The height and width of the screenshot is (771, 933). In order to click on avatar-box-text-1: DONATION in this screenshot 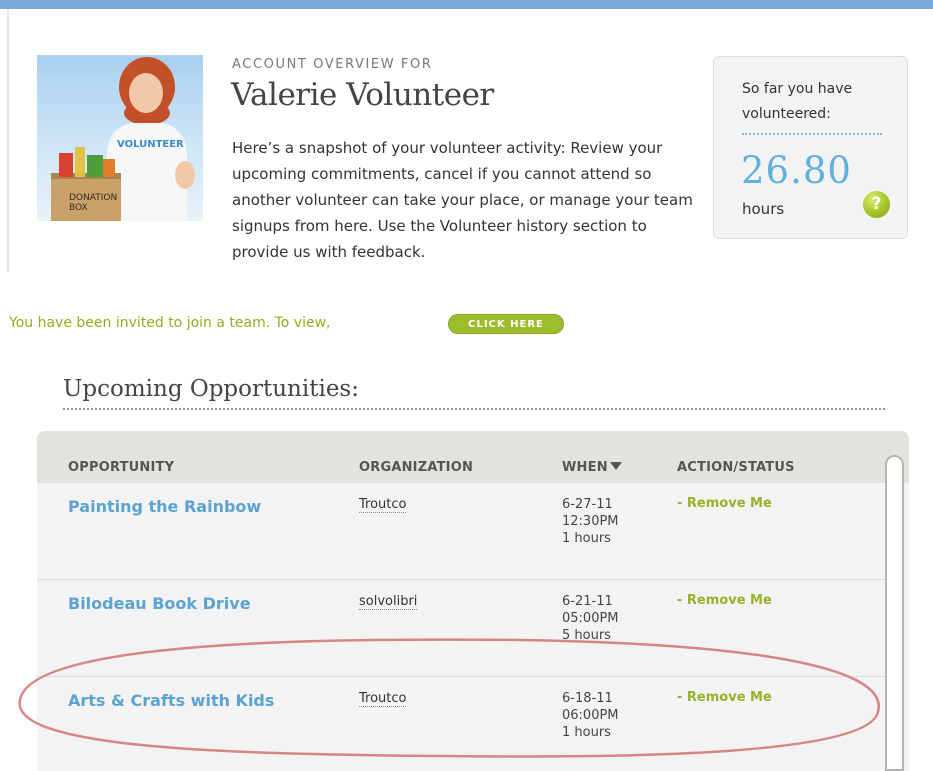, I will do `click(93, 198)`.